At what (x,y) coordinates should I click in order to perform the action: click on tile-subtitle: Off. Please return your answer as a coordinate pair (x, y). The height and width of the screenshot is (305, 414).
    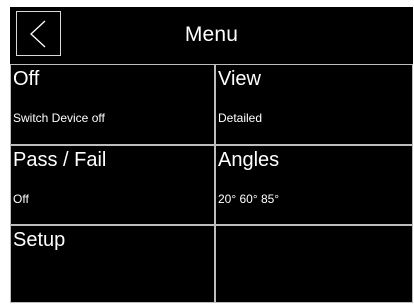
    Looking at the image, I should click on (21, 199).